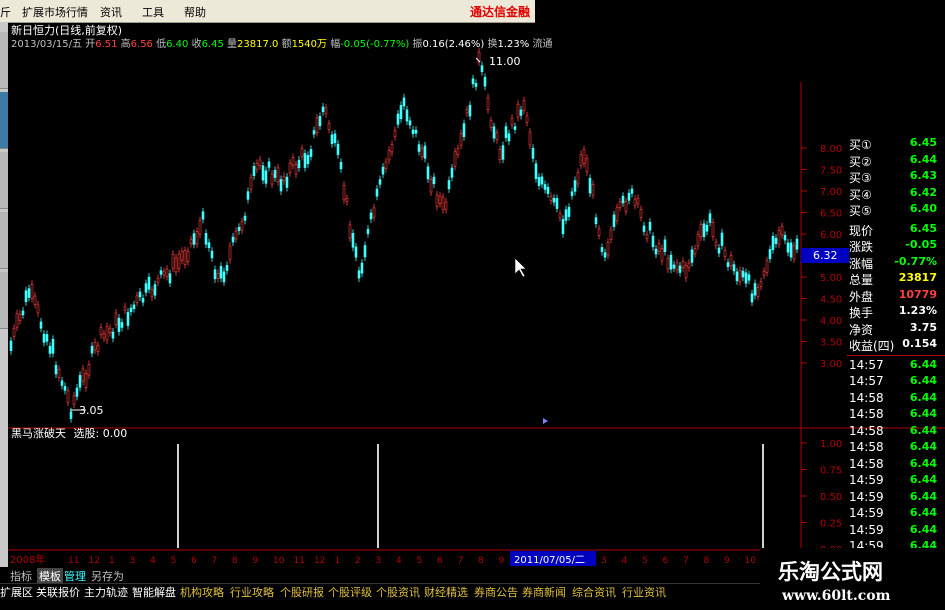  I want to click on quote-field-value: -0.77%, so click(915, 261).